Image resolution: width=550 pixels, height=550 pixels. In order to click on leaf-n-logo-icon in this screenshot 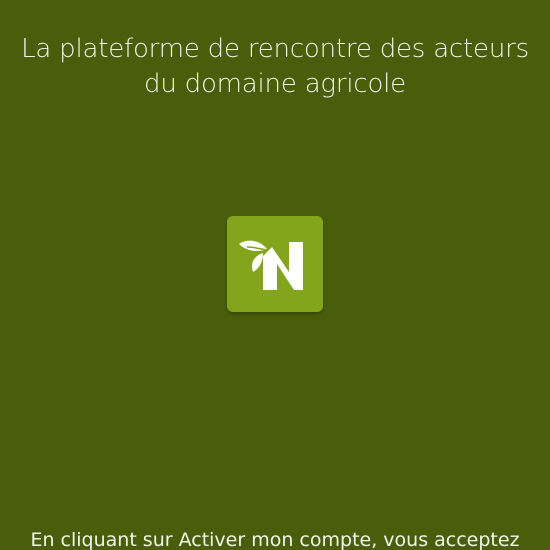, I will do `click(271, 265)`.